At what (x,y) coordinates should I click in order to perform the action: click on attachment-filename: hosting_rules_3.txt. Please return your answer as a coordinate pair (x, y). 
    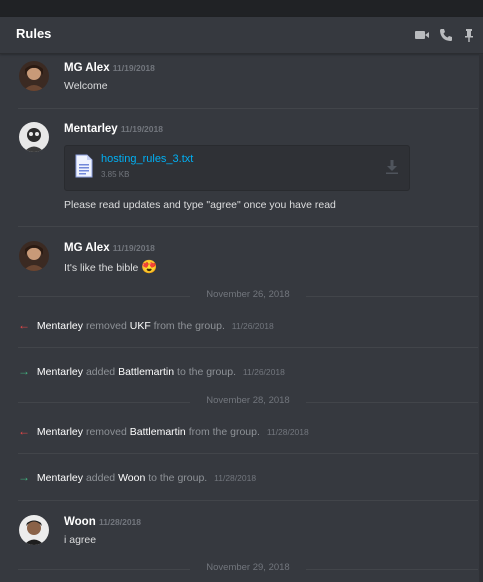
    Looking at the image, I should click on (147, 159).